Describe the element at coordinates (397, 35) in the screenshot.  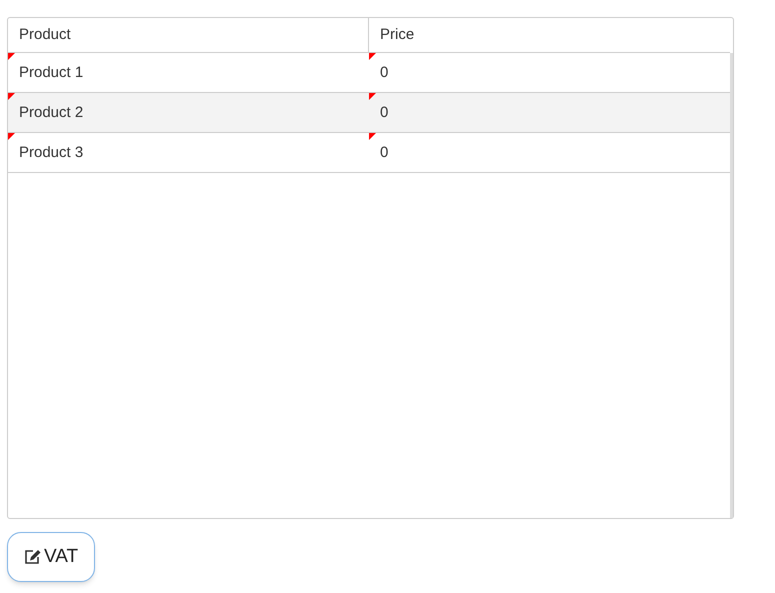
I see `column-header: Price` at that location.